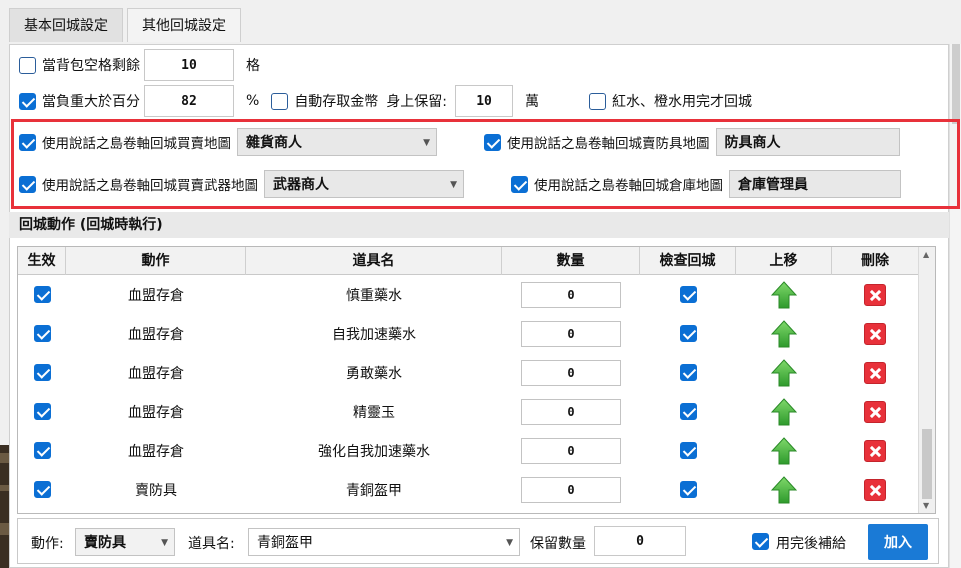 The height and width of the screenshot is (568, 961). I want to click on scroll-warehouse-checkbox, so click(519, 184).